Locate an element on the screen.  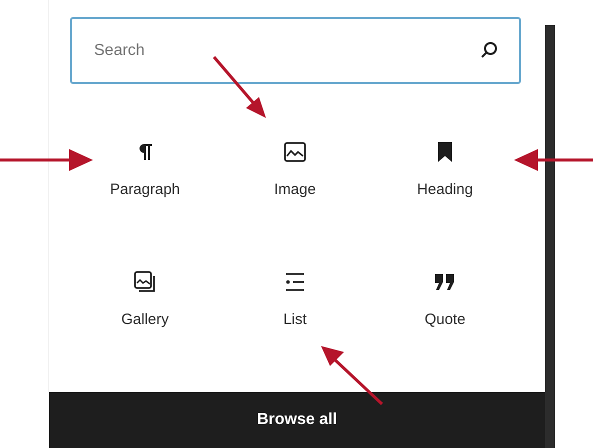
browse-all-button: Browse all is located at coordinates (297, 420).